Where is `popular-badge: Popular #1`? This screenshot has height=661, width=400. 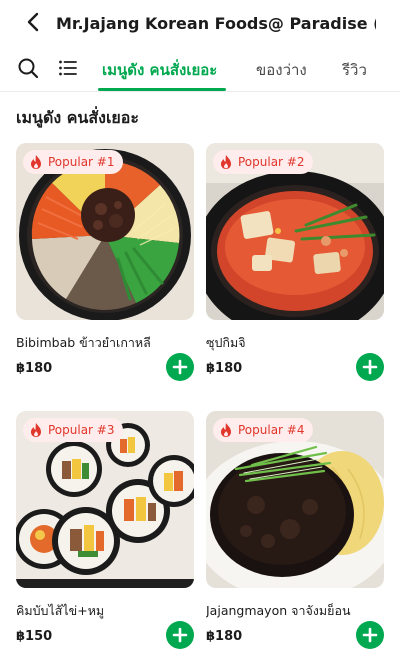
popular-badge: Popular #1 is located at coordinates (73, 162).